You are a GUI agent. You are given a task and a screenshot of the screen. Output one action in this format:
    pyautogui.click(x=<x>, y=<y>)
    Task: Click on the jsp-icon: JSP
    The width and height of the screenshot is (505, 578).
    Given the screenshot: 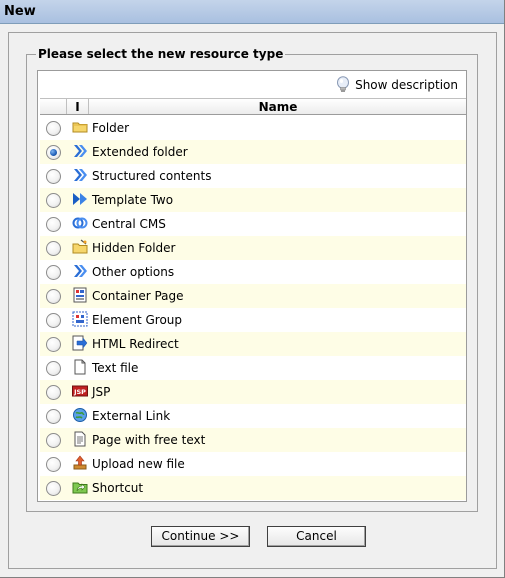 What is the action you would take?
    pyautogui.click(x=80, y=391)
    